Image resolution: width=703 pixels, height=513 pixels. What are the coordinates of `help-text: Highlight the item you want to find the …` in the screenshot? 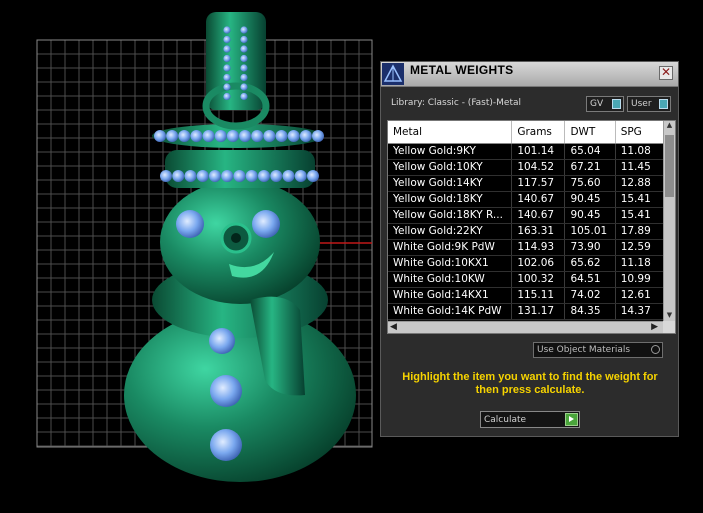 It's located at (530, 383).